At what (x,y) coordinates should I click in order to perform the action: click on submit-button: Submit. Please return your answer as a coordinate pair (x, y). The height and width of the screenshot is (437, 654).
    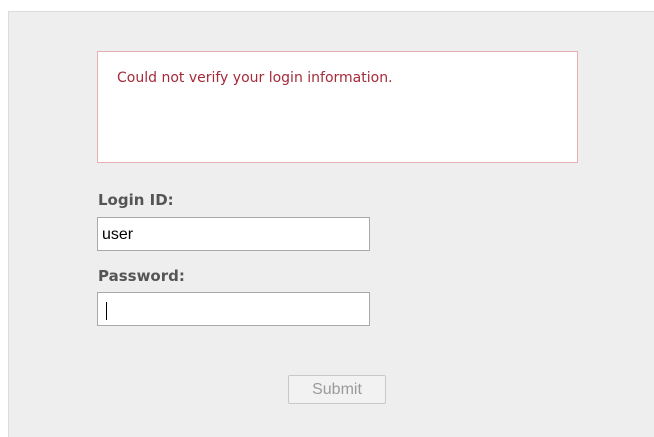
    Looking at the image, I should click on (337, 389).